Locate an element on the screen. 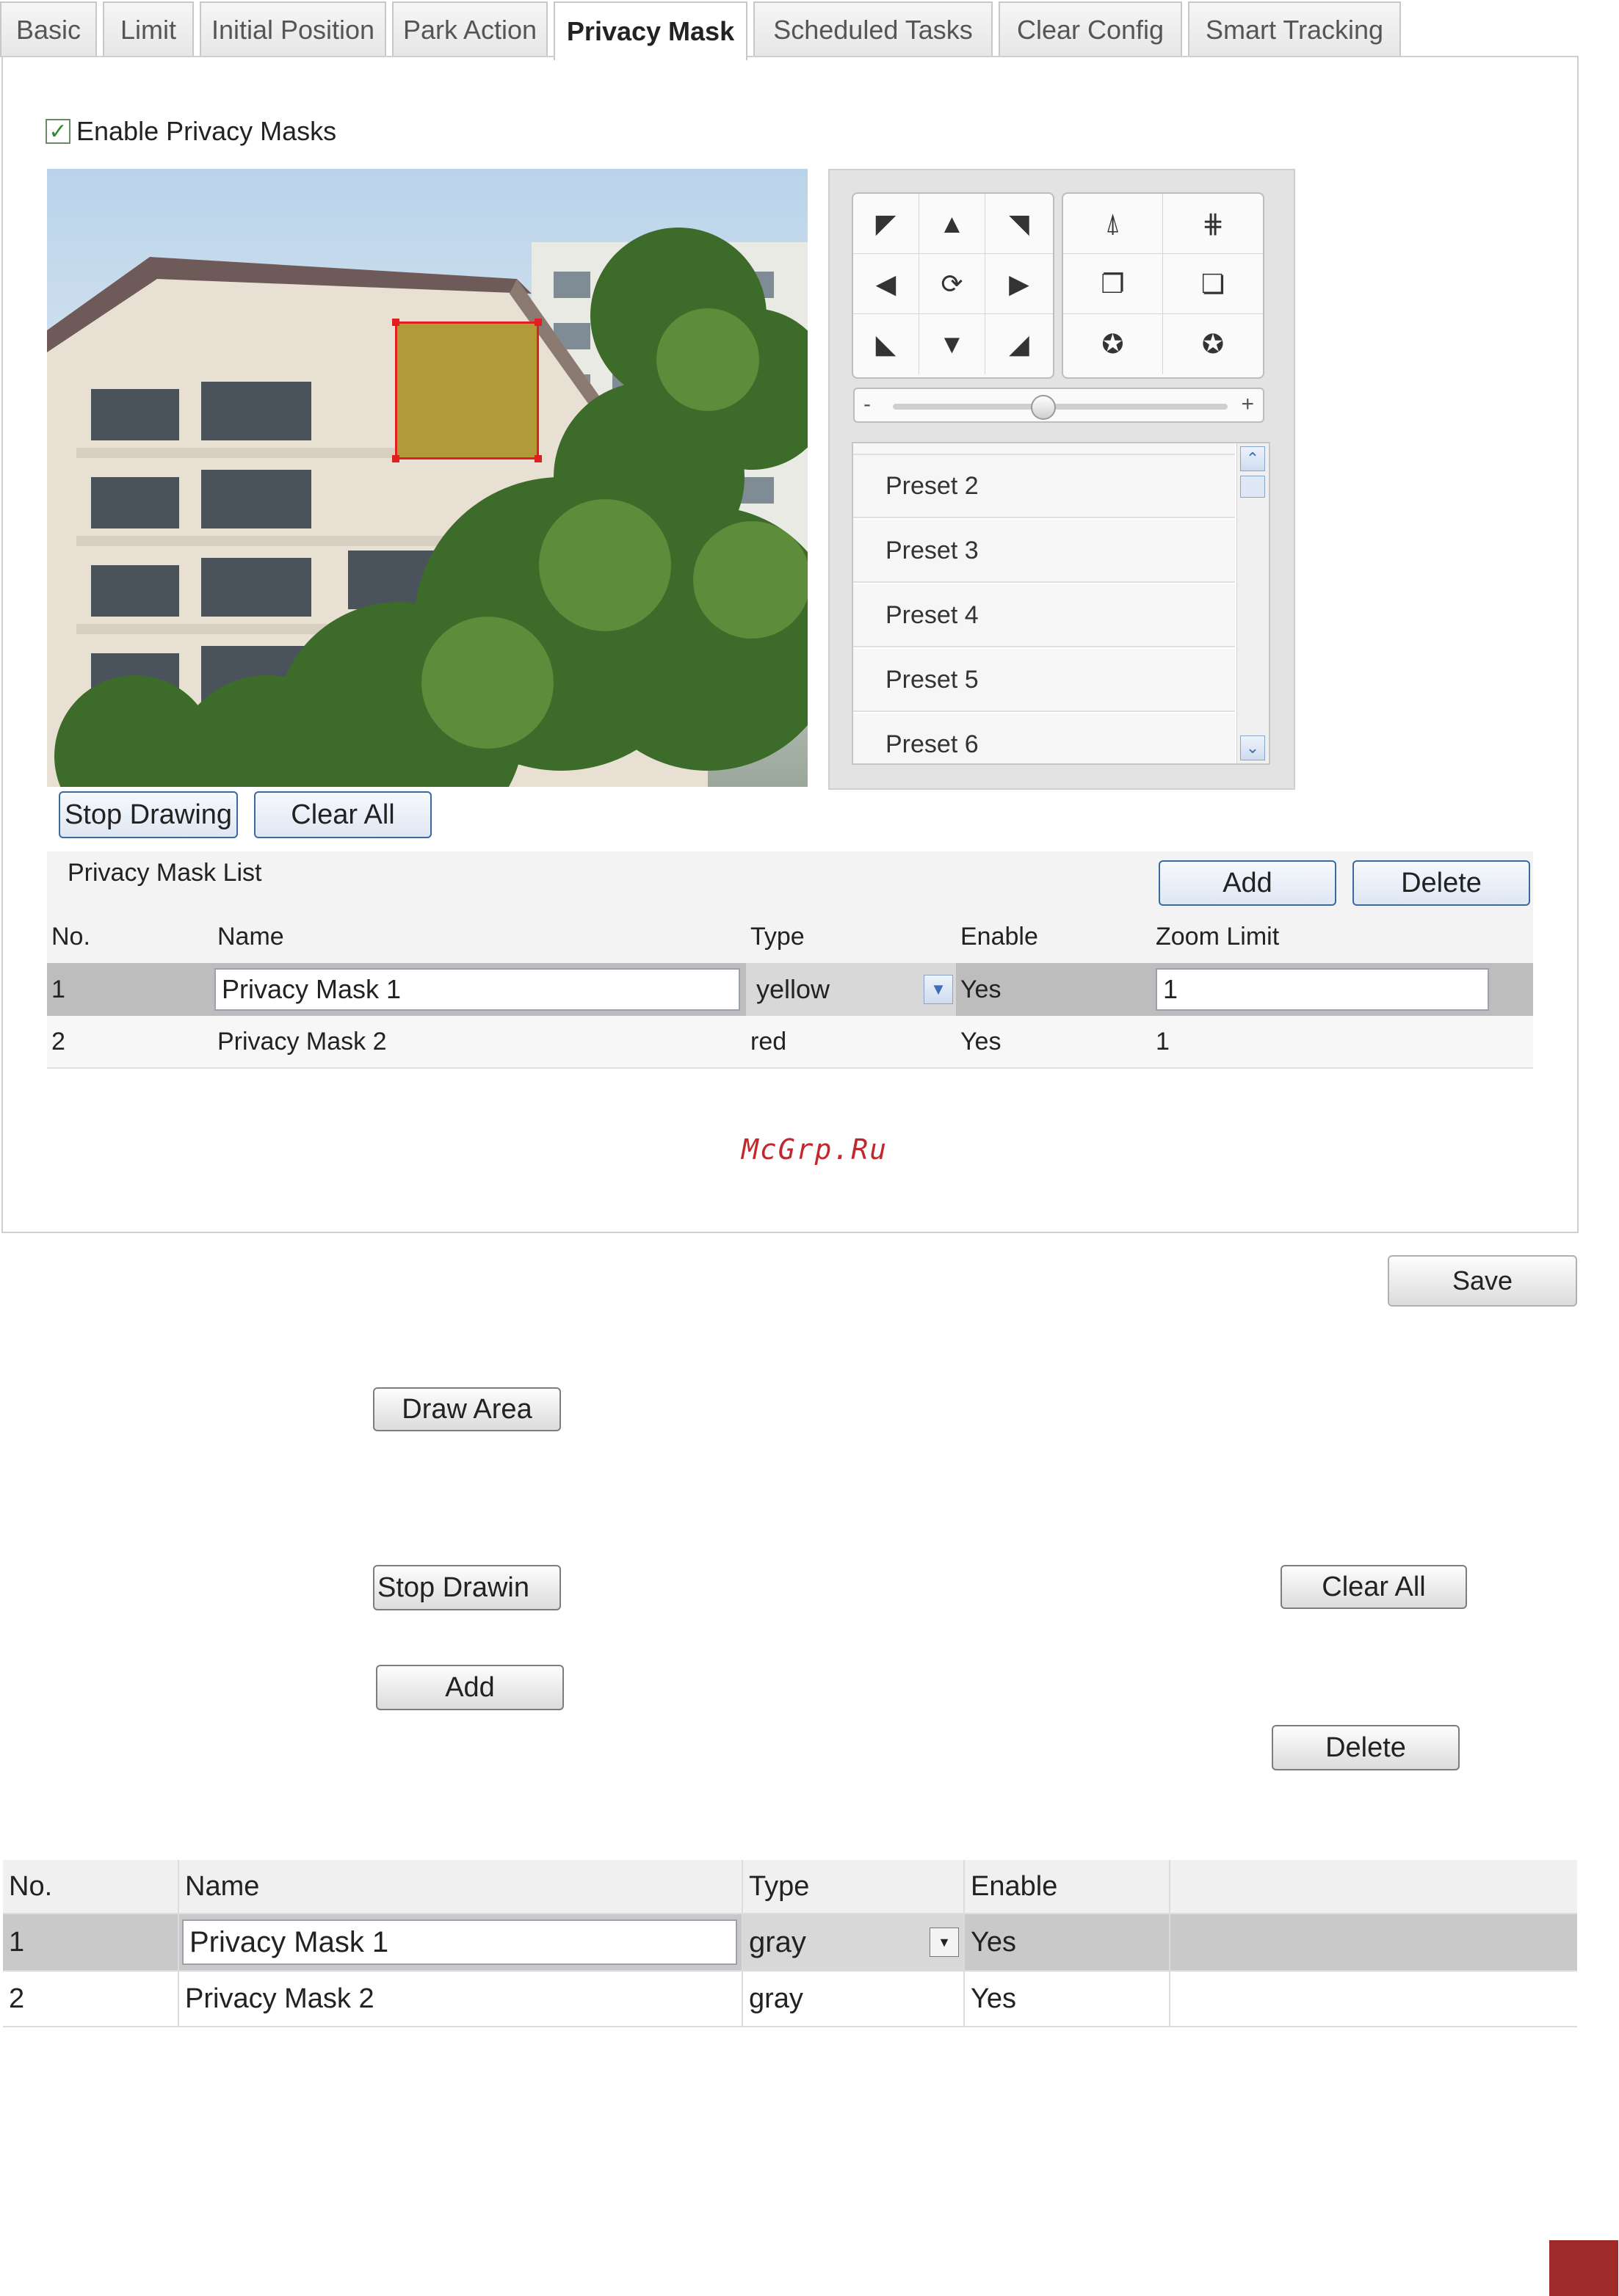 Image resolution: width=1619 pixels, height=2296 pixels. video-scene-image is located at coordinates (428, 507).